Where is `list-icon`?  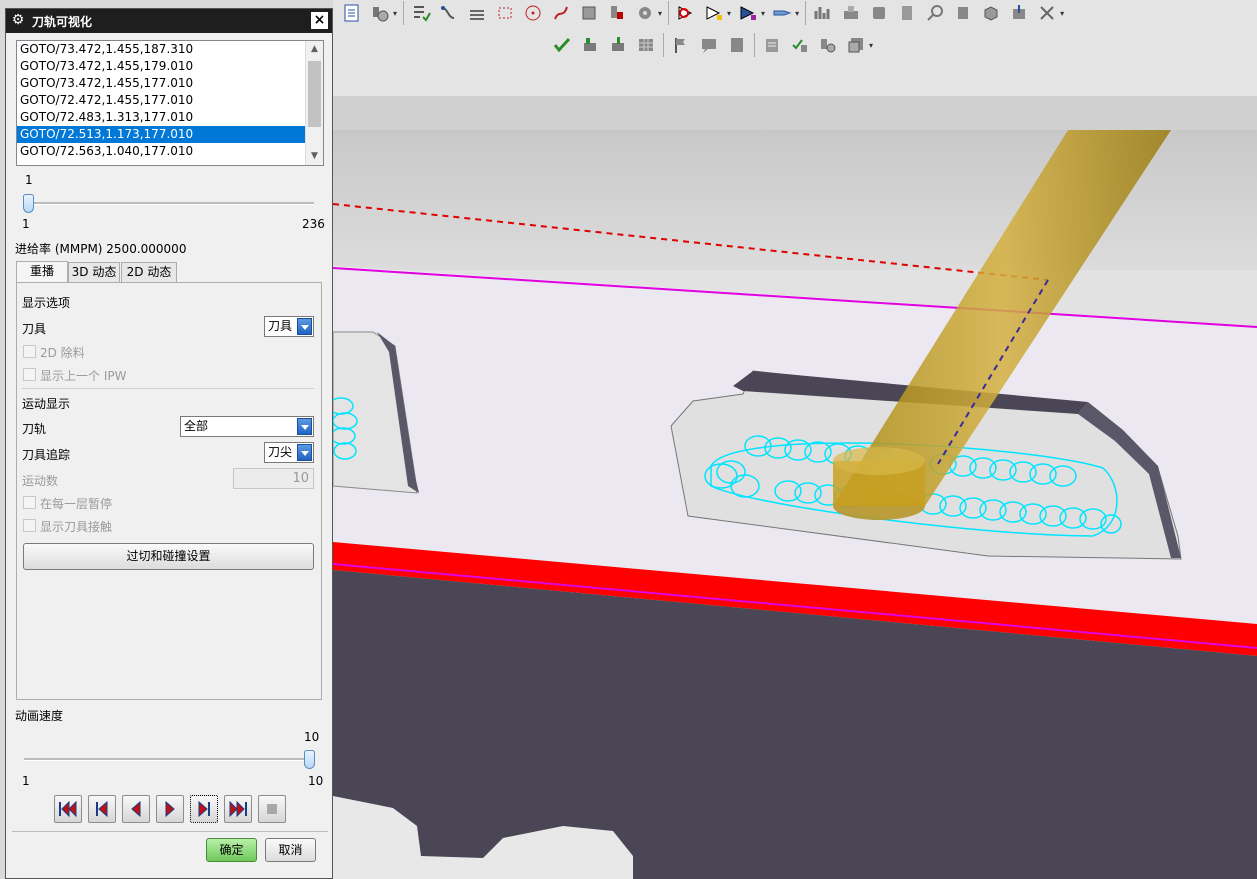
list-icon is located at coordinates (477, 13).